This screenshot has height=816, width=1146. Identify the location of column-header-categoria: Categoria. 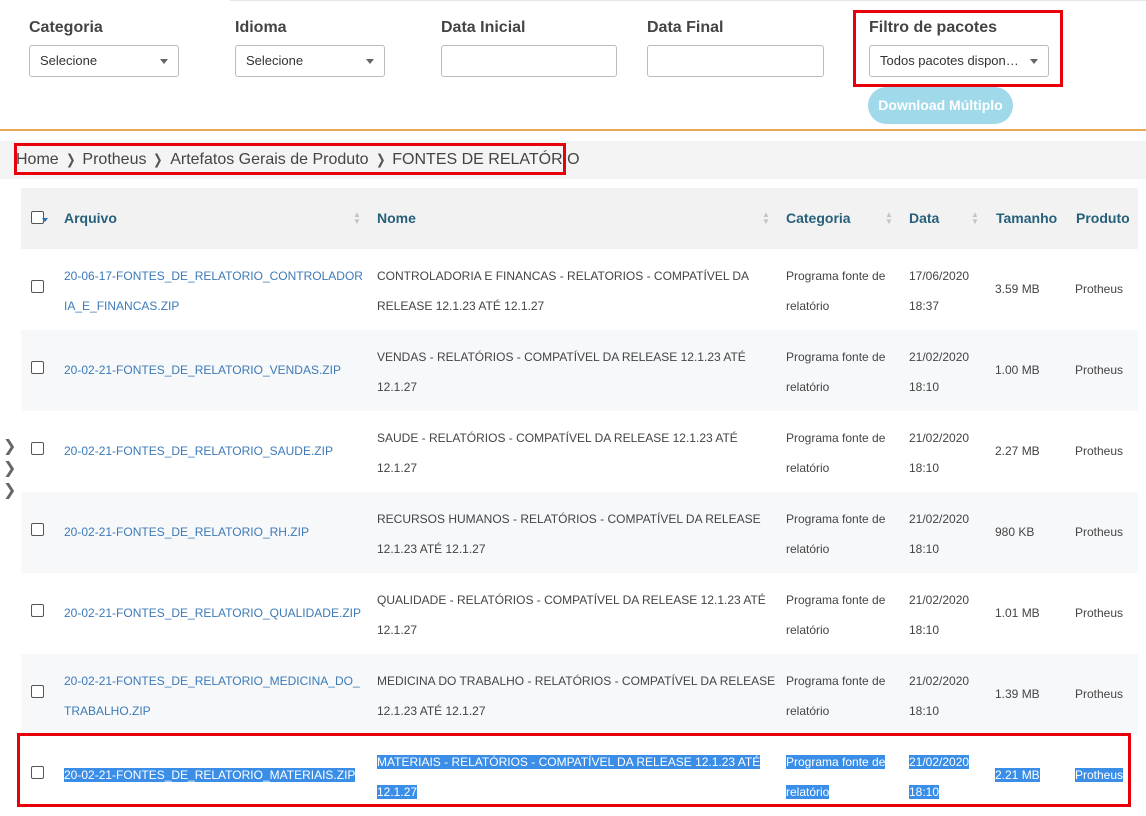
(818, 218).